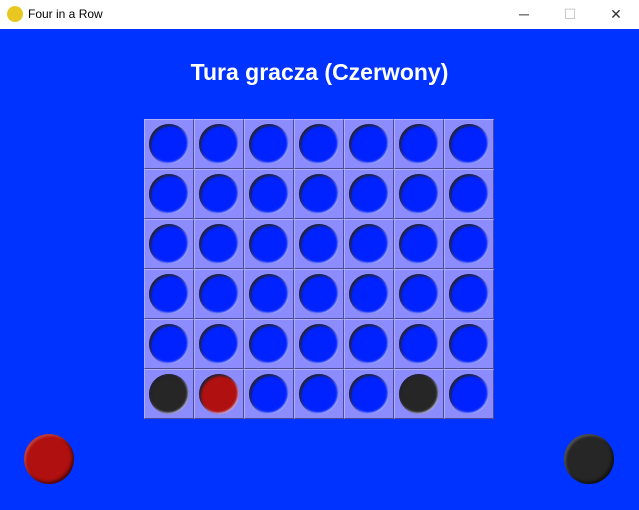 The width and height of the screenshot is (639, 510). Describe the element at coordinates (570, 14) in the screenshot. I see `maximize-button: ☐` at that location.